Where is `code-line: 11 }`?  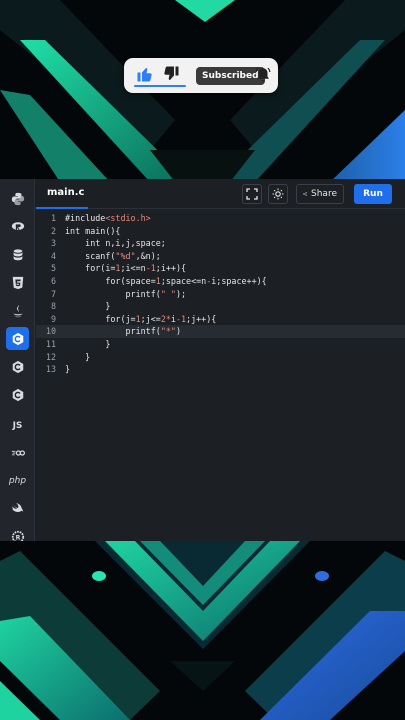 code-line: 11 } is located at coordinates (220, 344).